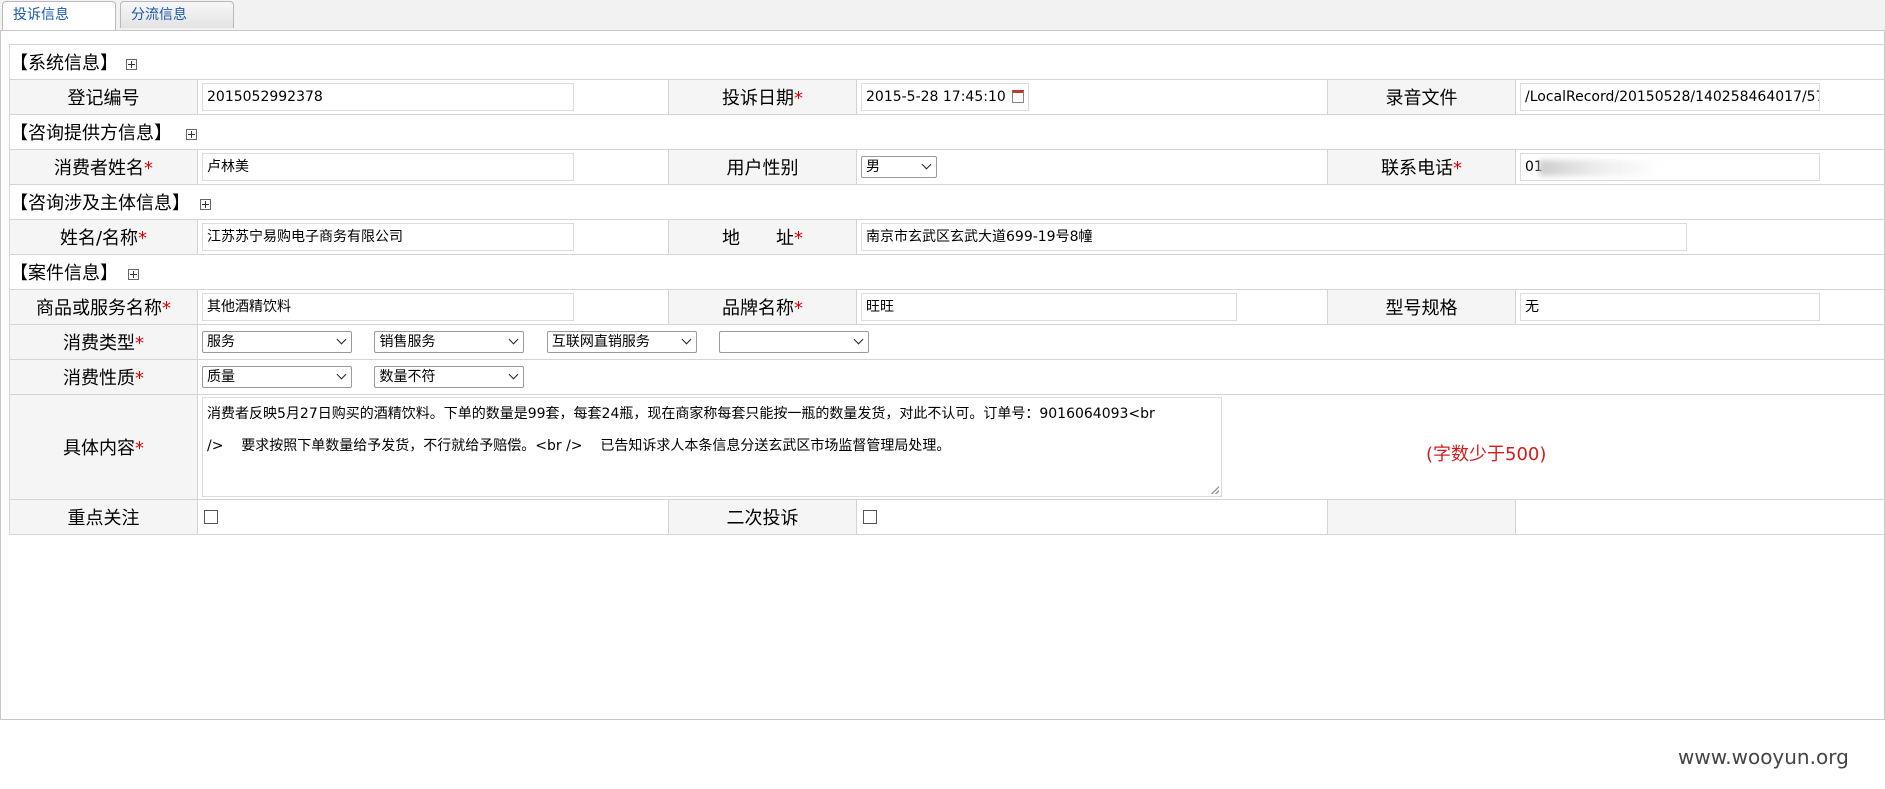  I want to click on second-complaint-checkbox, so click(870, 517).